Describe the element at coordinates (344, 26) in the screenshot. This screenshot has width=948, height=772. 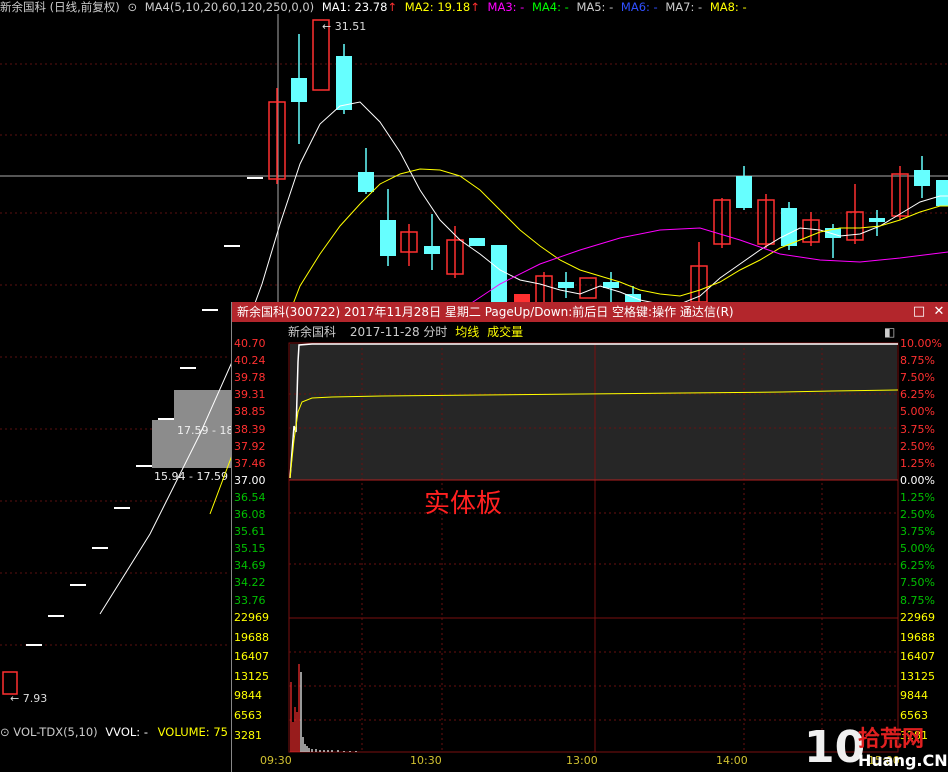
I see `high-price-label: ← 31.51` at that location.